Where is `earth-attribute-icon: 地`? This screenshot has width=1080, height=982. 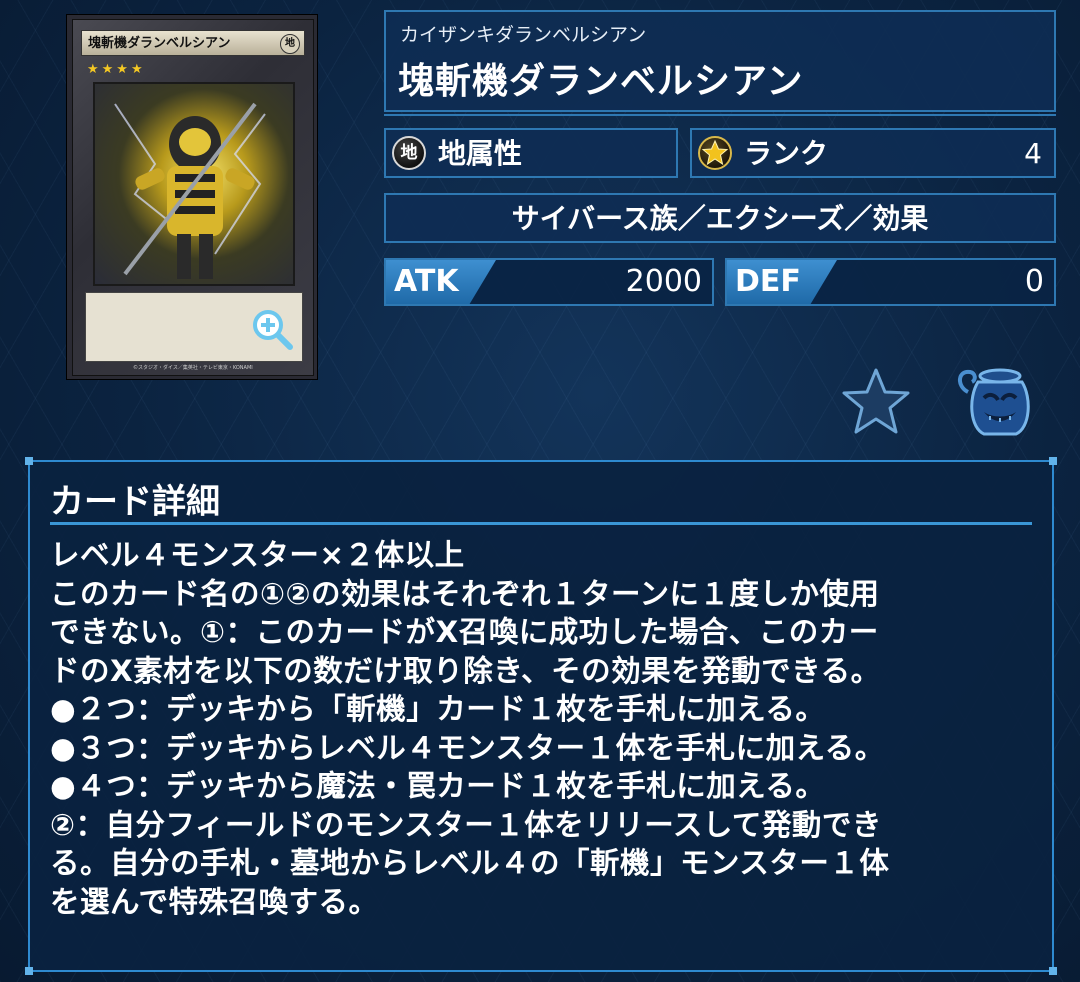
earth-attribute-icon: 地 is located at coordinates (409, 153).